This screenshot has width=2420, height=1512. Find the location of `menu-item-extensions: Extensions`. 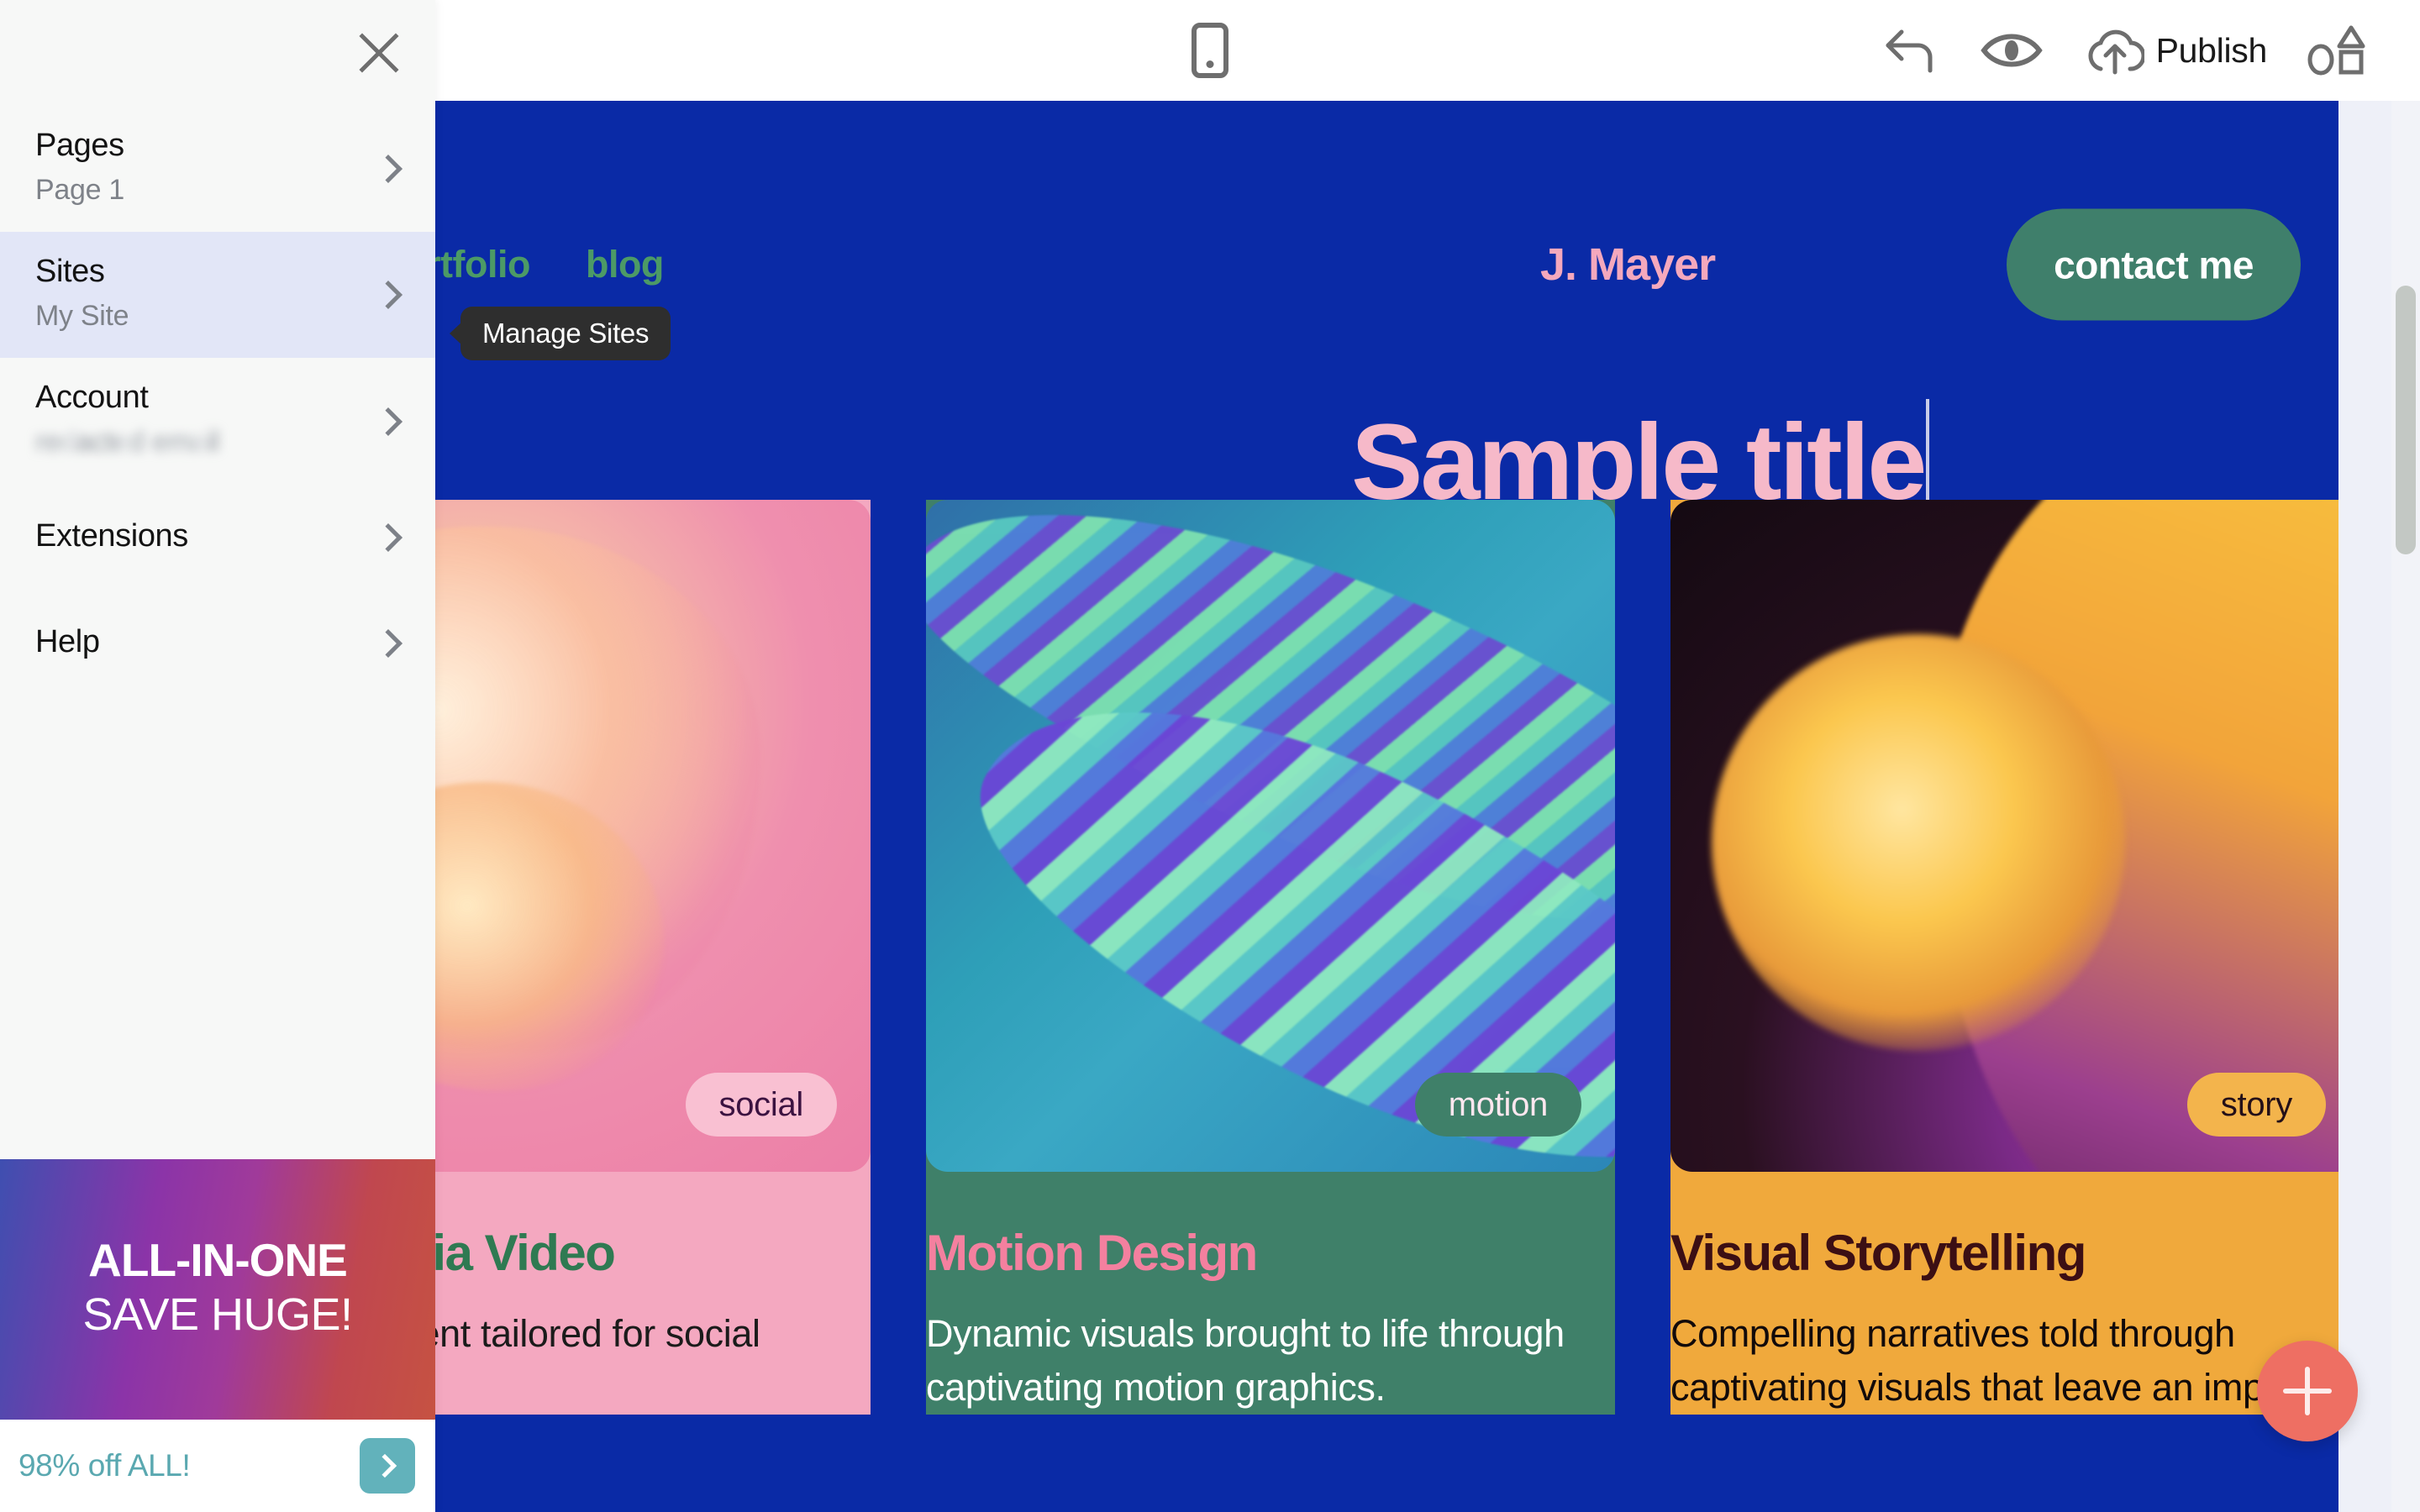

menu-item-extensions: Extensions is located at coordinates (218, 538).